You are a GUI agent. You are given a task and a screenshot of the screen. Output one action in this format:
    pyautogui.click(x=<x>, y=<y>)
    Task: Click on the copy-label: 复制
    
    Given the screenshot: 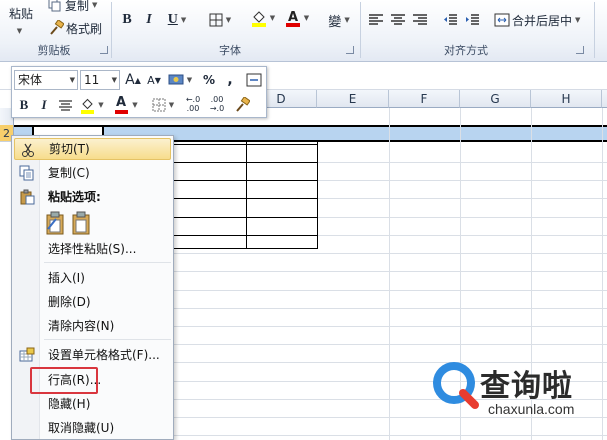 What is the action you would take?
    pyautogui.click(x=77, y=6)
    